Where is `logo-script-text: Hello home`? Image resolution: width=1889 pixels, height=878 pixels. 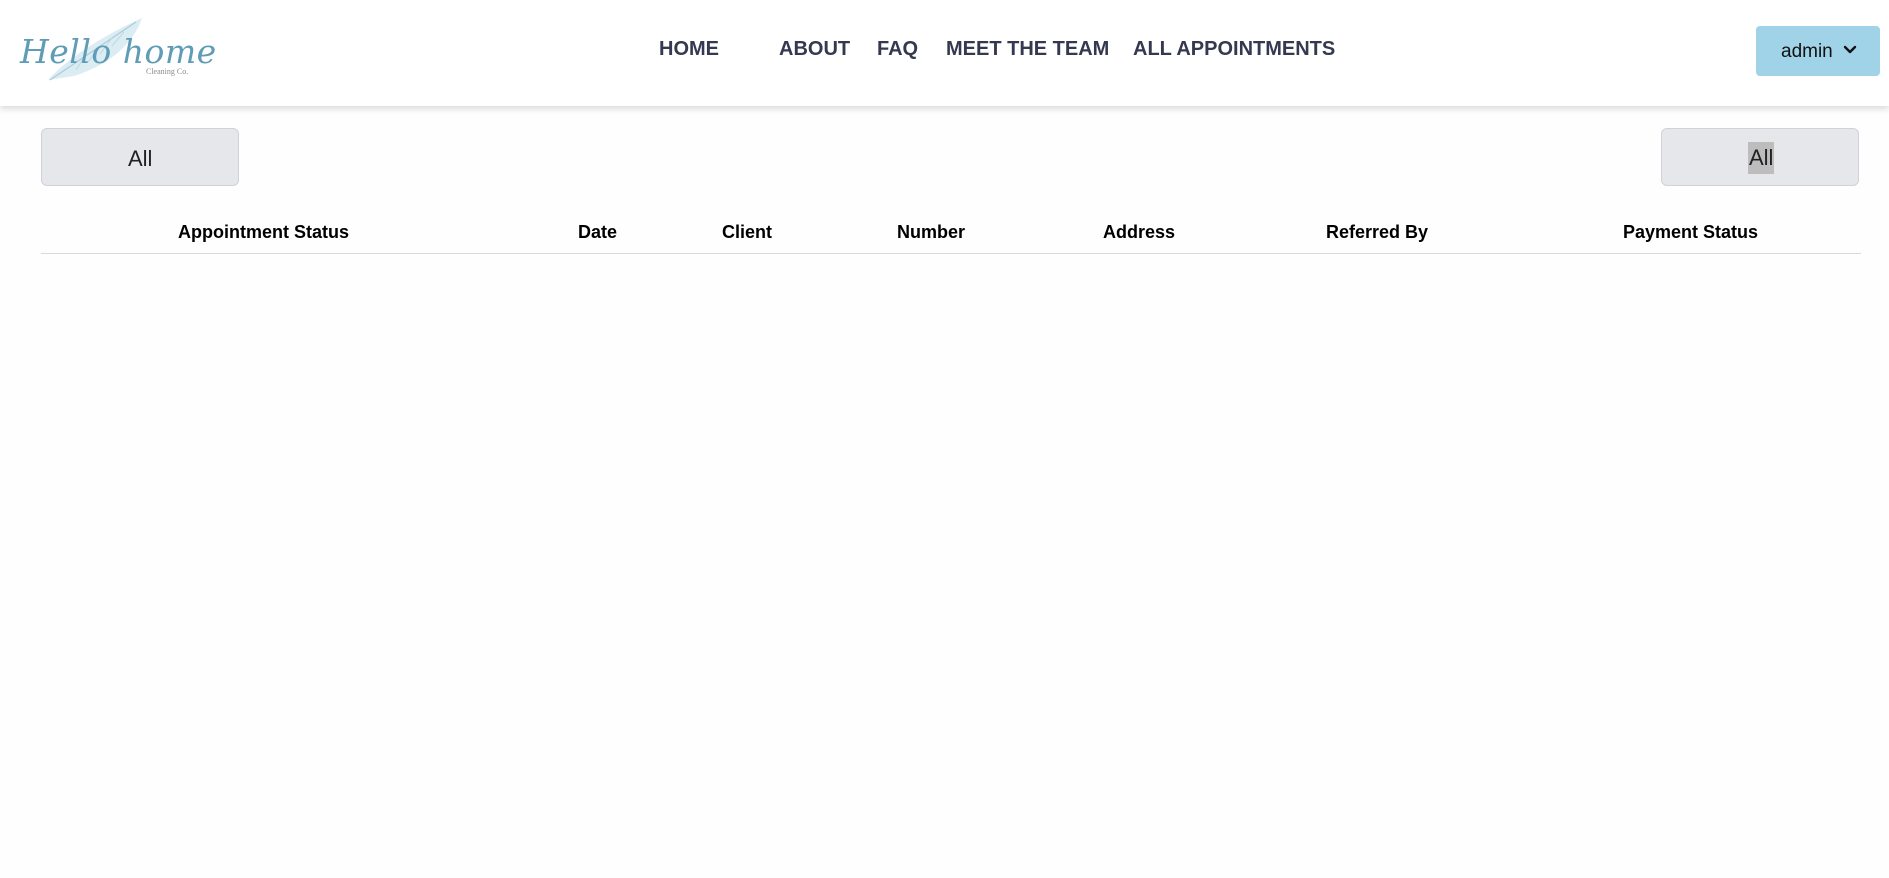 logo-script-text: Hello home is located at coordinates (118, 51).